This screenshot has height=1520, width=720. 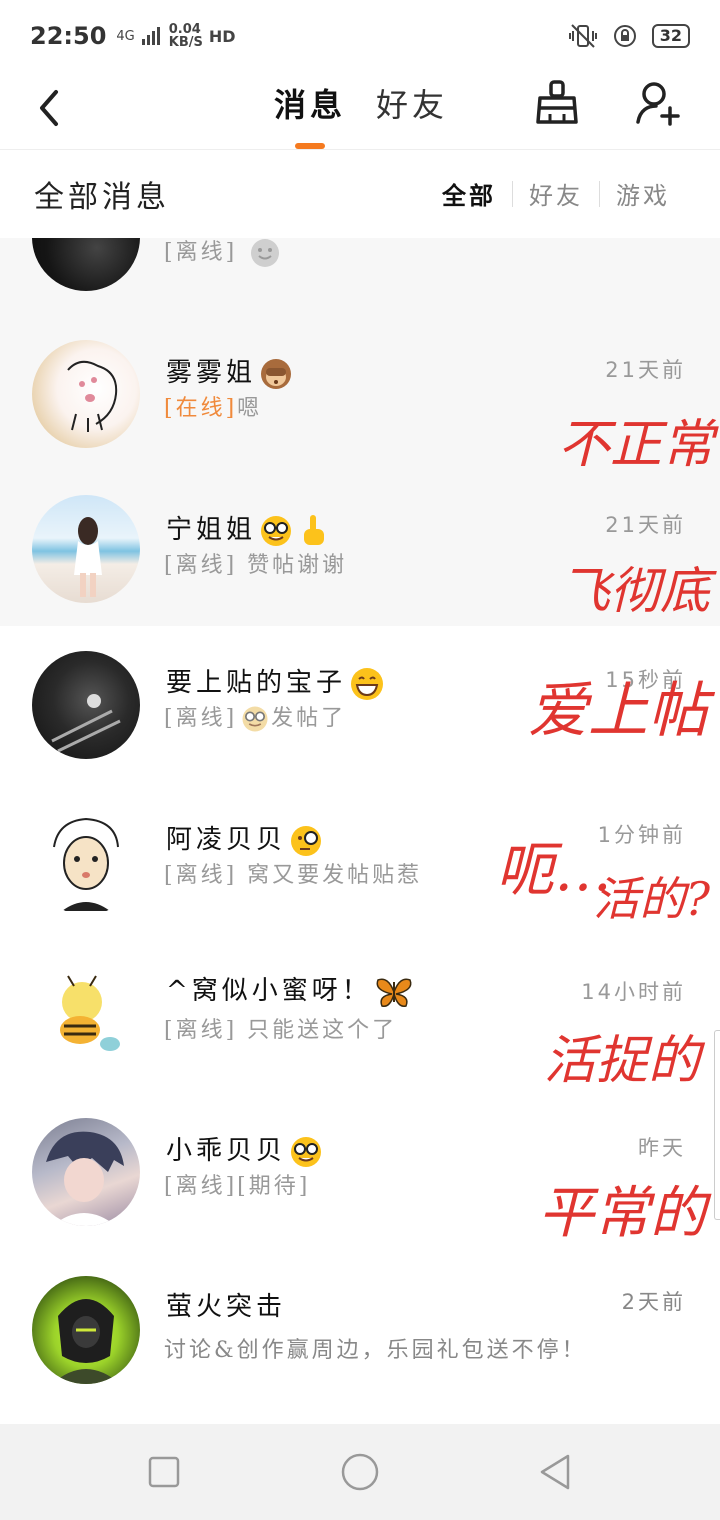 I want to click on section-header: 全部消息 全部 好友 游戏, so click(x=360, y=194).